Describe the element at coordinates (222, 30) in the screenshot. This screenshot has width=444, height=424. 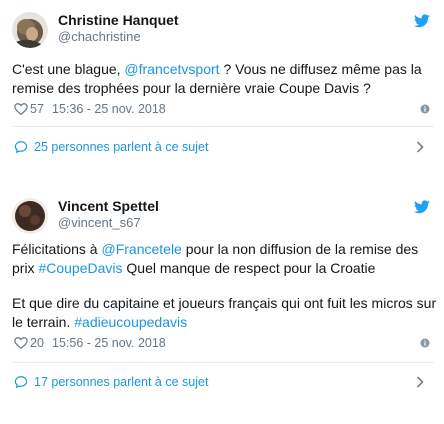
I see `tweet-header: Christine Hanquet @chachristine` at that location.